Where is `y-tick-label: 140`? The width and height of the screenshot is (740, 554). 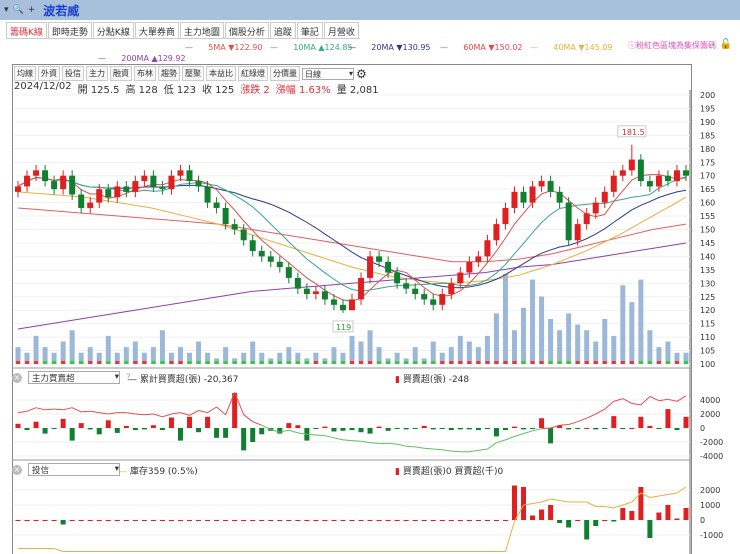 y-tick-label: 140 is located at coordinates (707, 256).